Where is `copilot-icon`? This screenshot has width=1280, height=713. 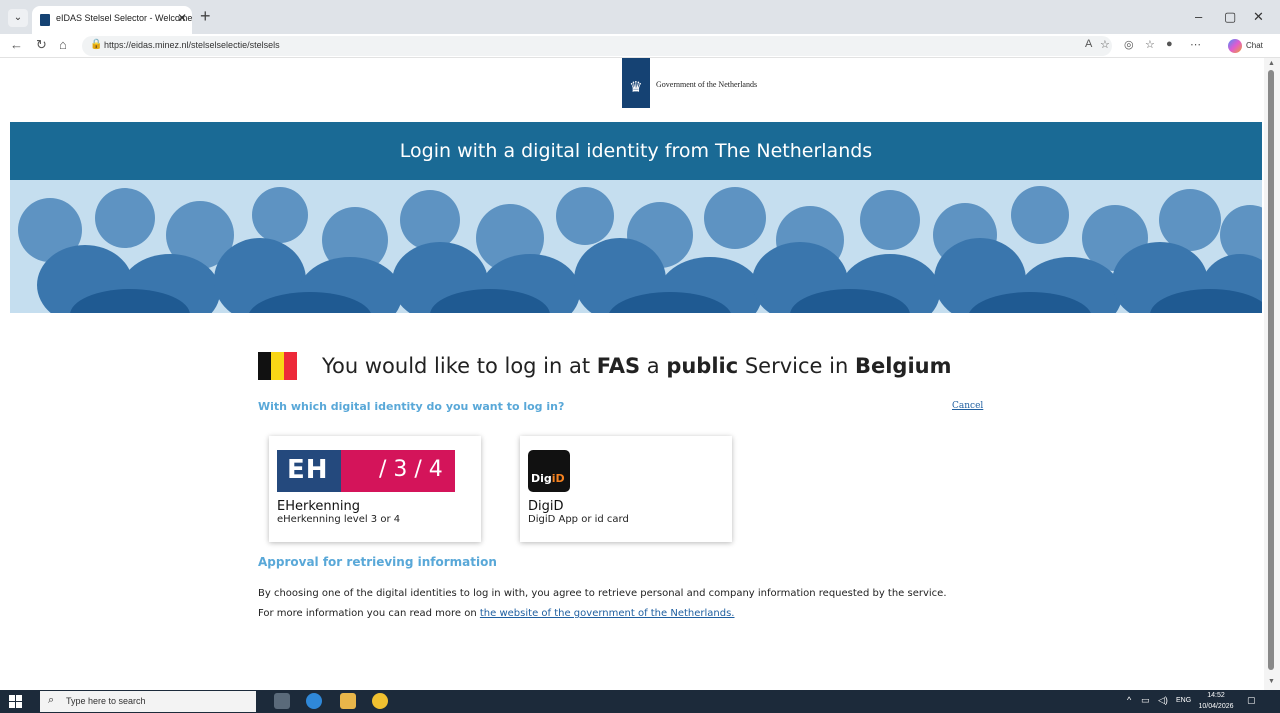 copilot-icon is located at coordinates (1235, 46).